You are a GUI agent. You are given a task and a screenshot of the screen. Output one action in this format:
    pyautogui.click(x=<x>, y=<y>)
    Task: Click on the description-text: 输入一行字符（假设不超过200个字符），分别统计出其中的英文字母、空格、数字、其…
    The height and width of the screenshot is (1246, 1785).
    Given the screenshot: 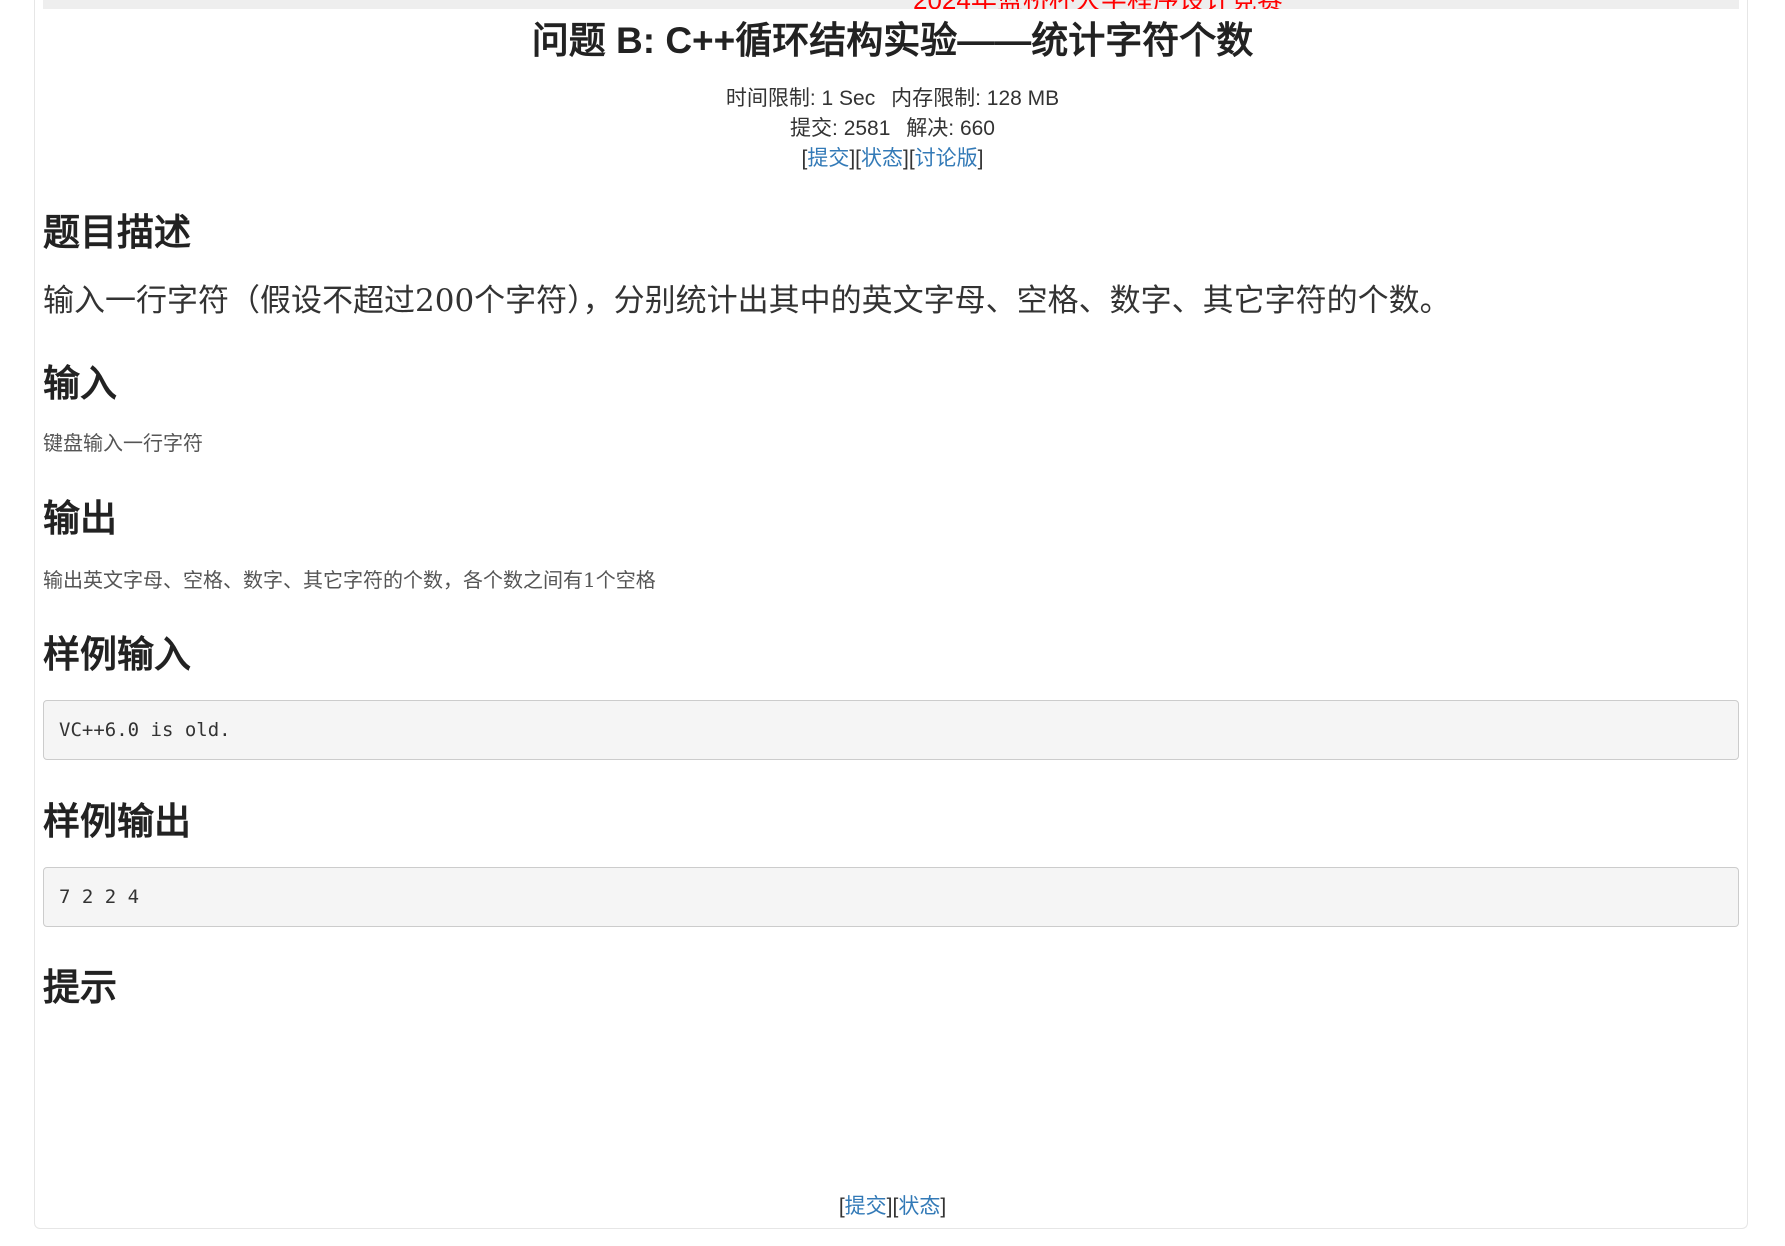 What is the action you would take?
    pyautogui.click(x=747, y=301)
    